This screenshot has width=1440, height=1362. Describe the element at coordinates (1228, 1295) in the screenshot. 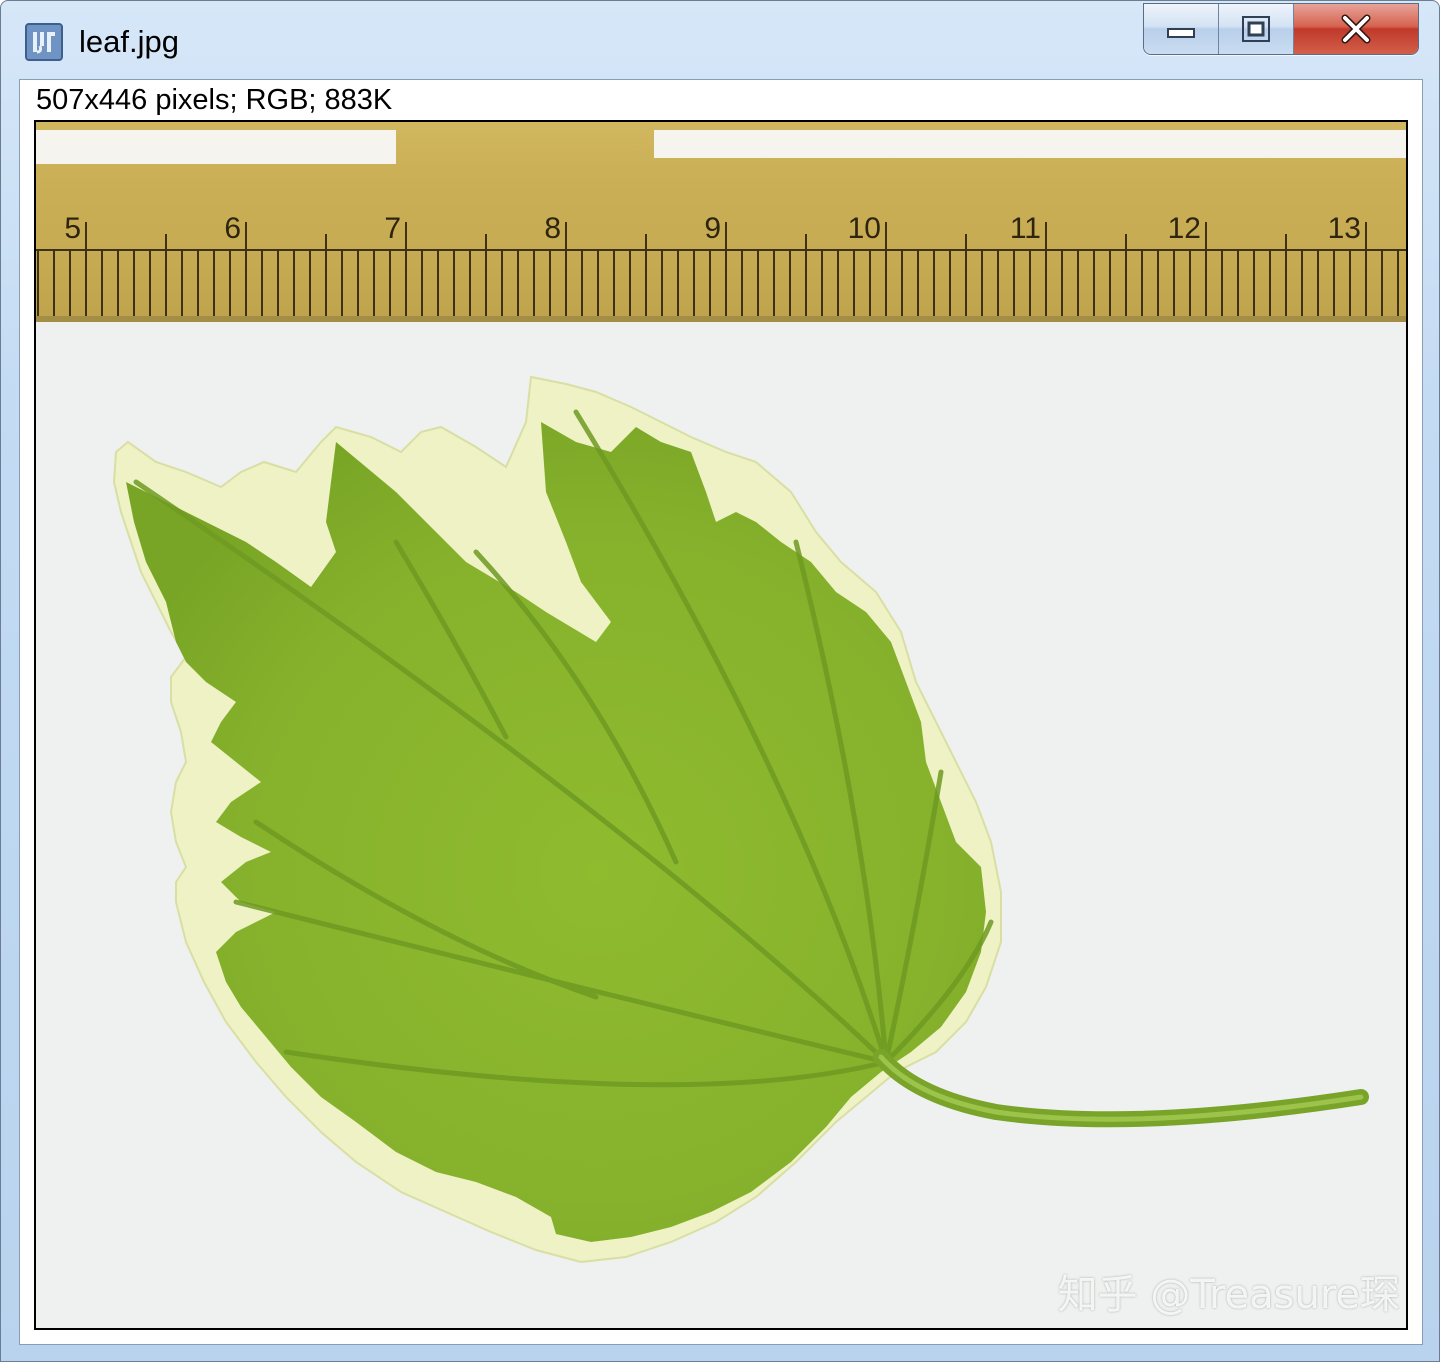

I see `watermark-text: 知乎 @Treasure琛` at that location.